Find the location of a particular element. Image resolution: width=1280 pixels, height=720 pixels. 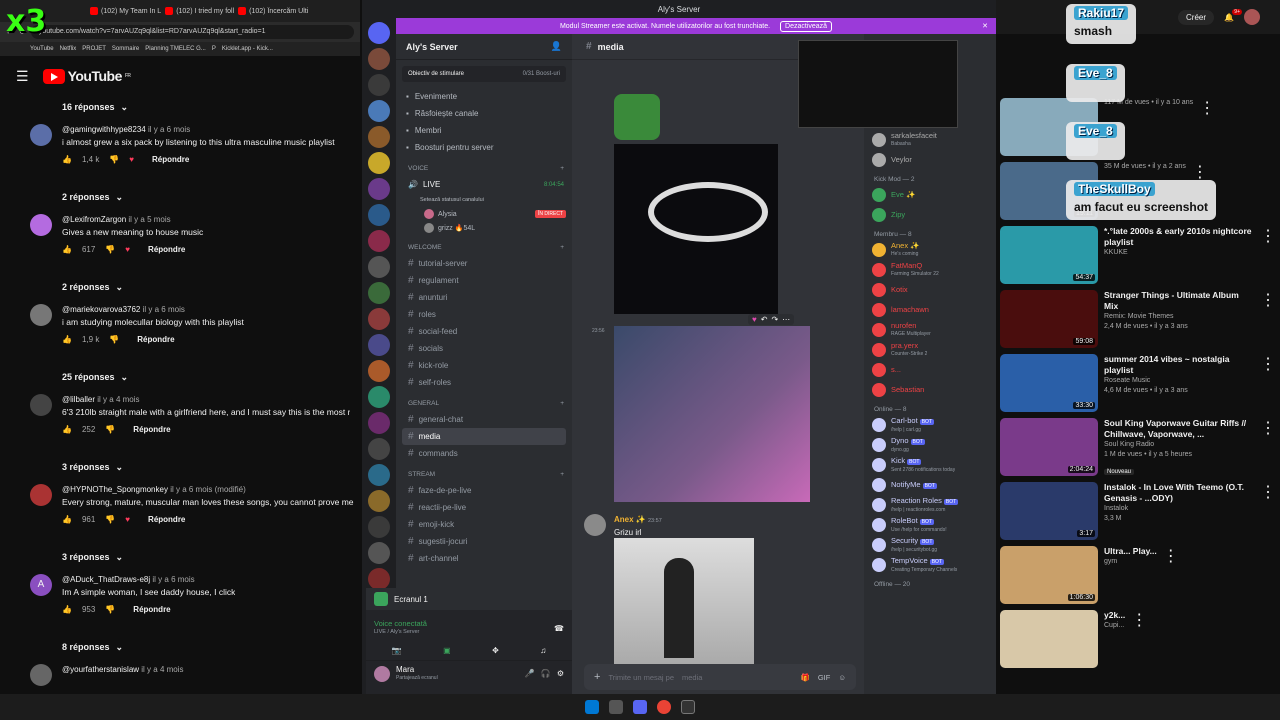

create-button: Créer is located at coordinates (1196, 17).